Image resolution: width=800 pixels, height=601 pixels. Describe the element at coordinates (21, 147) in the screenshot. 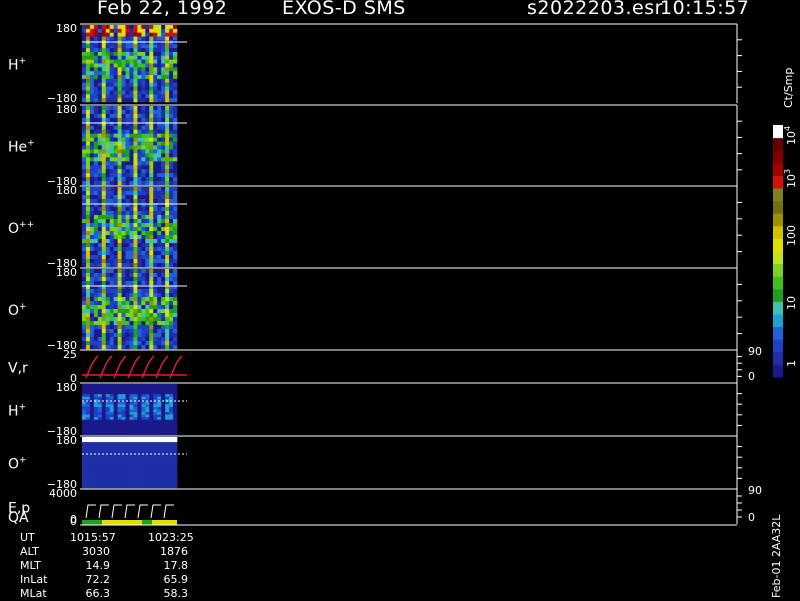

I see `panel-label-1: He+` at that location.